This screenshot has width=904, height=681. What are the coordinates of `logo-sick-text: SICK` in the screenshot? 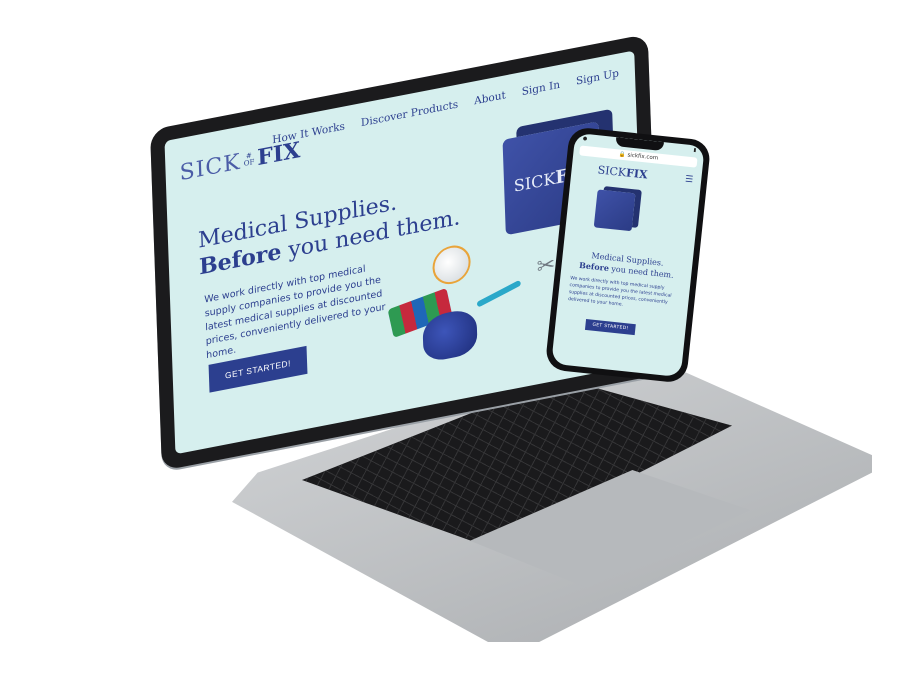 It's located at (210, 167).